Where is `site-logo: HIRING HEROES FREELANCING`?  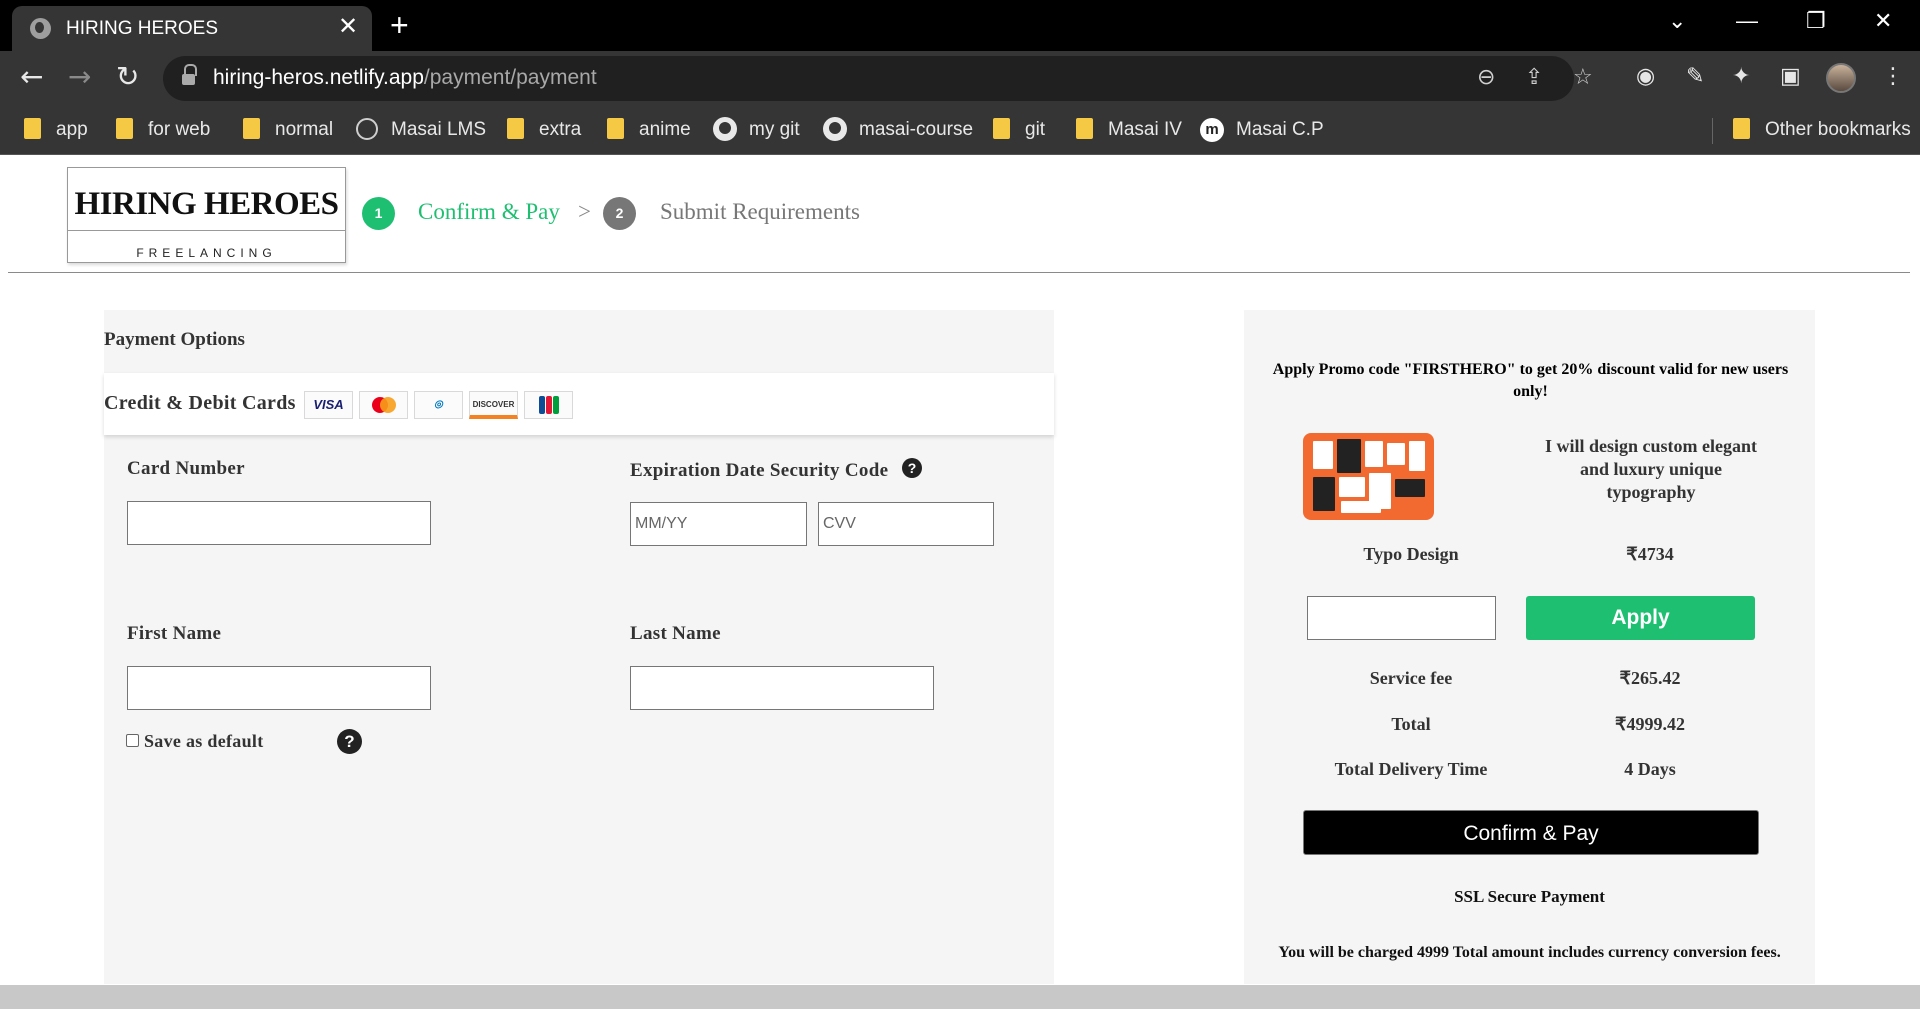 site-logo: HIRING HEROES FREELANCING is located at coordinates (206, 215).